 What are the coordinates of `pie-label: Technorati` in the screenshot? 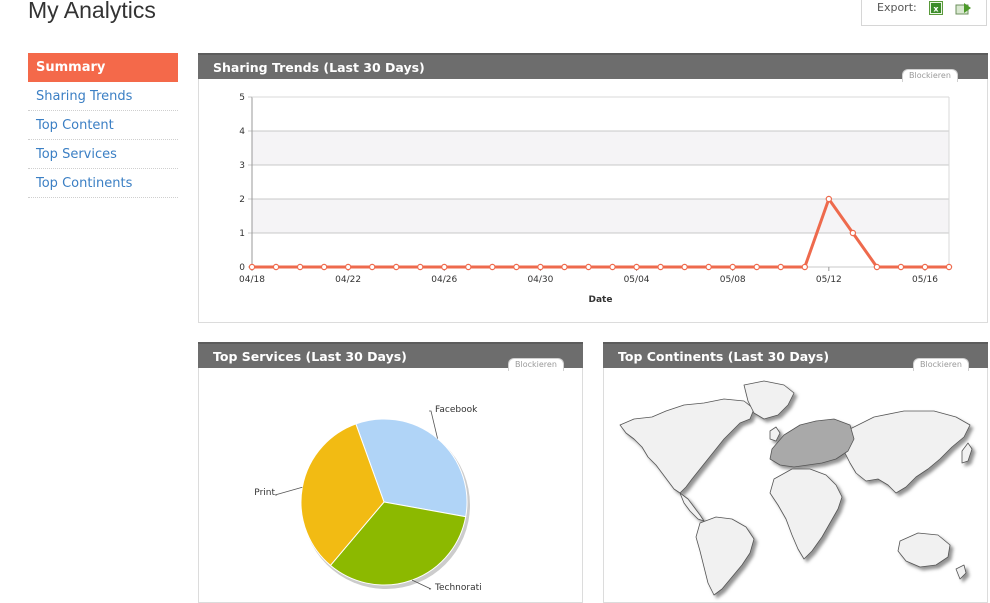 It's located at (458, 588).